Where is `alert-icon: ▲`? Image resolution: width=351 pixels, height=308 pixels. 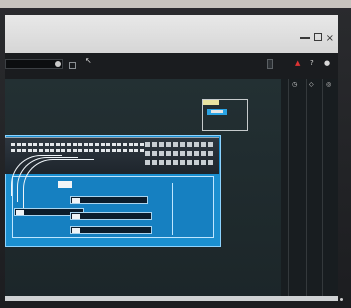 alert-icon: ▲ is located at coordinates (297, 63).